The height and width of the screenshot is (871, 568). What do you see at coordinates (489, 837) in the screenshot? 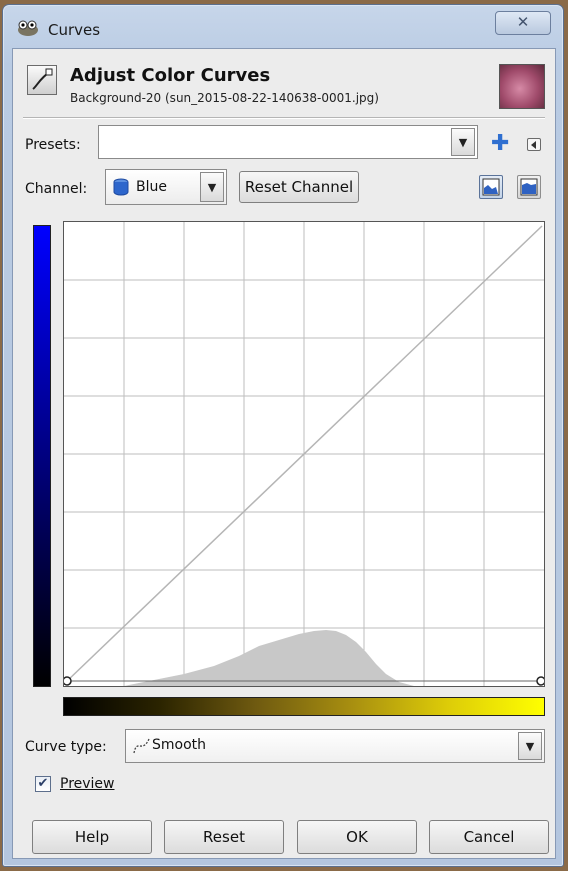
I see `cancel-button: Cancel` at bounding box center [489, 837].